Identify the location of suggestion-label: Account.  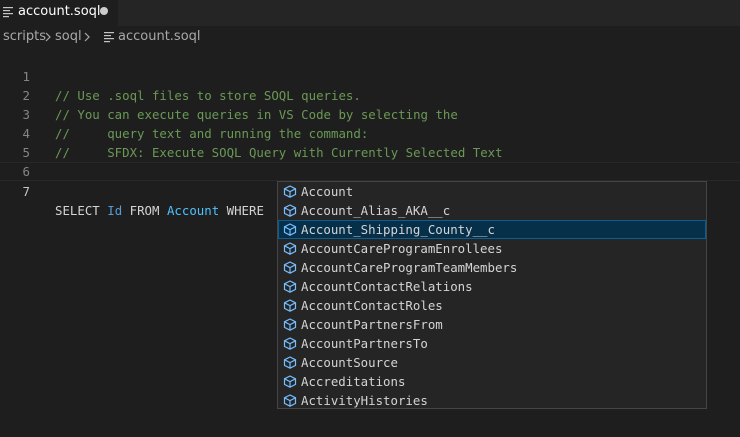
(327, 191).